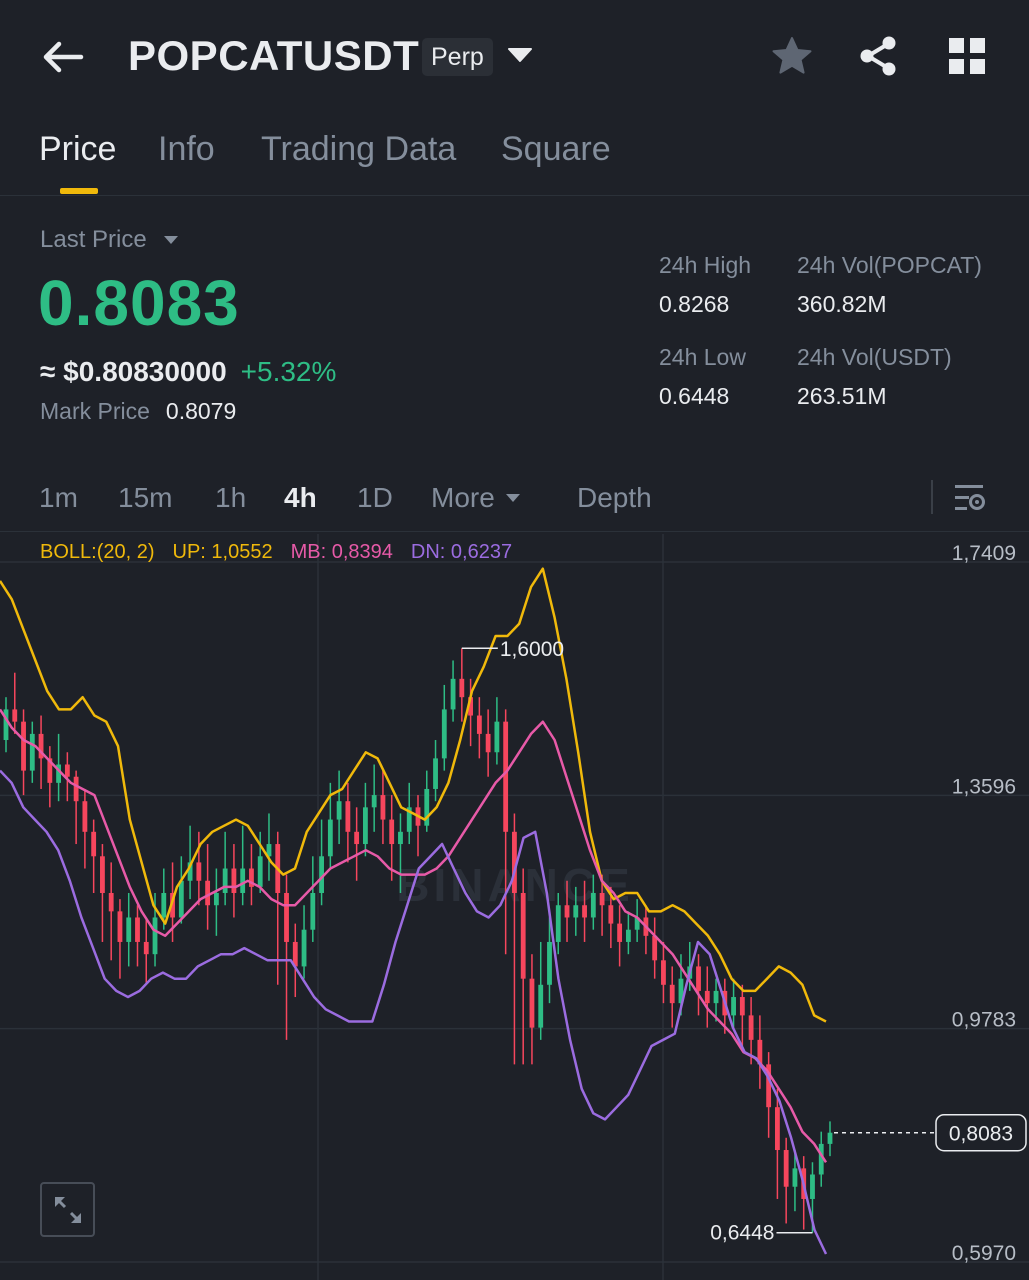 This screenshot has height=1280, width=1029. I want to click on caret-down-icon, so click(170, 240).